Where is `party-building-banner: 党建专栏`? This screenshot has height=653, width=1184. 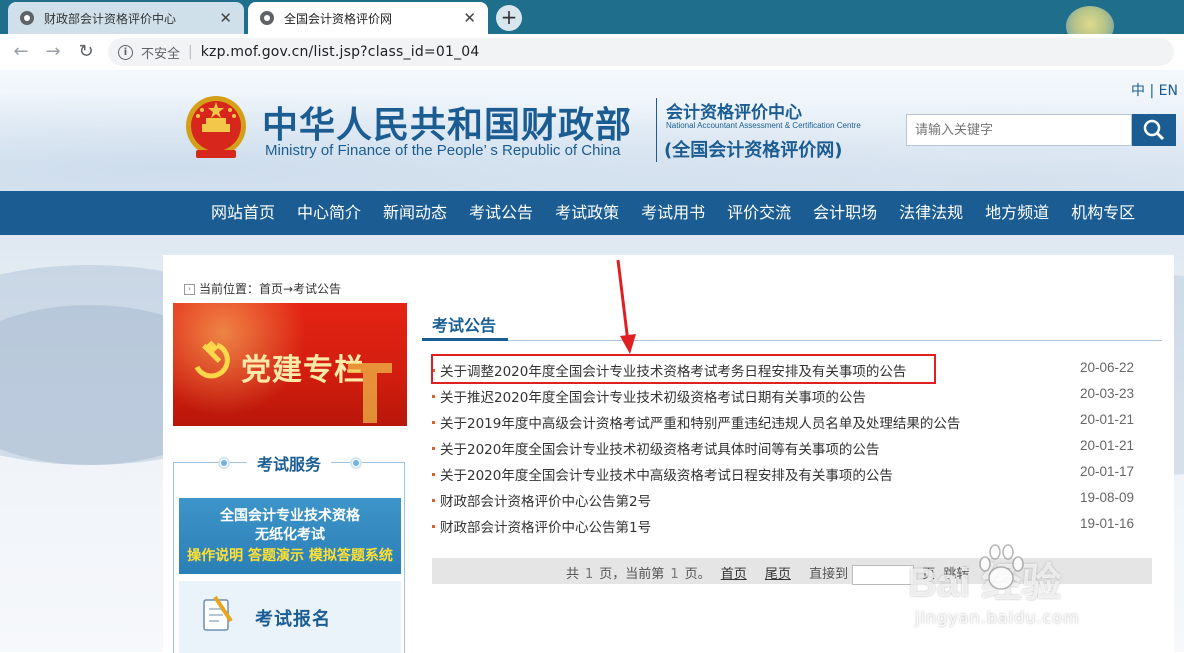
party-building-banner: 党建专栏 is located at coordinates (290, 364).